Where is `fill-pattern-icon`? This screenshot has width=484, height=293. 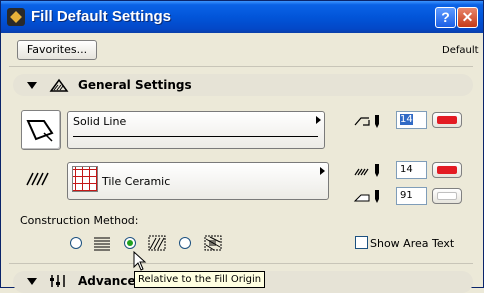
fill-pattern-icon is located at coordinates (39, 179).